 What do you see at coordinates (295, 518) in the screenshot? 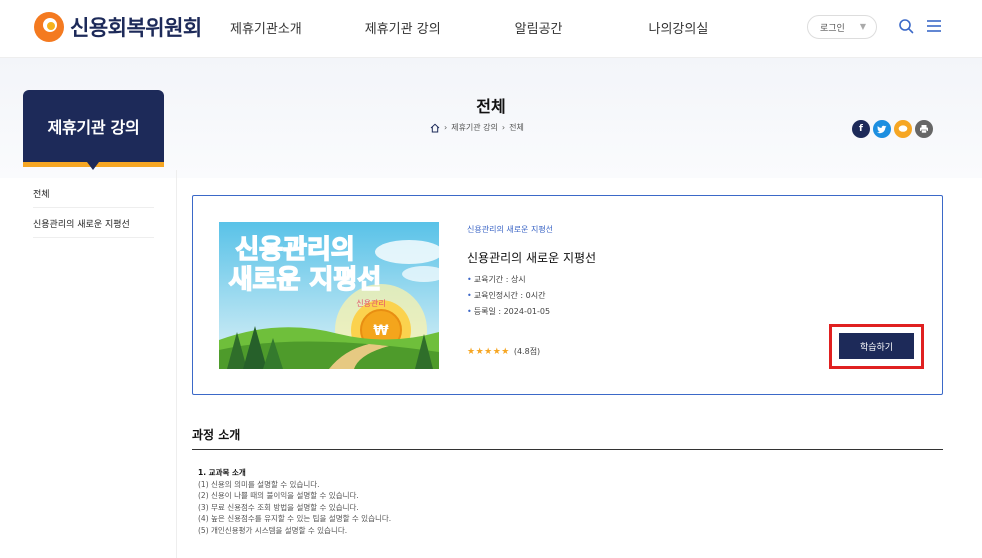
I see `intro-line: (4) 높은 신용점수를 유지할 수 있는 팁을 설명할 수 있습니다.` at bounding box center [295, 518].